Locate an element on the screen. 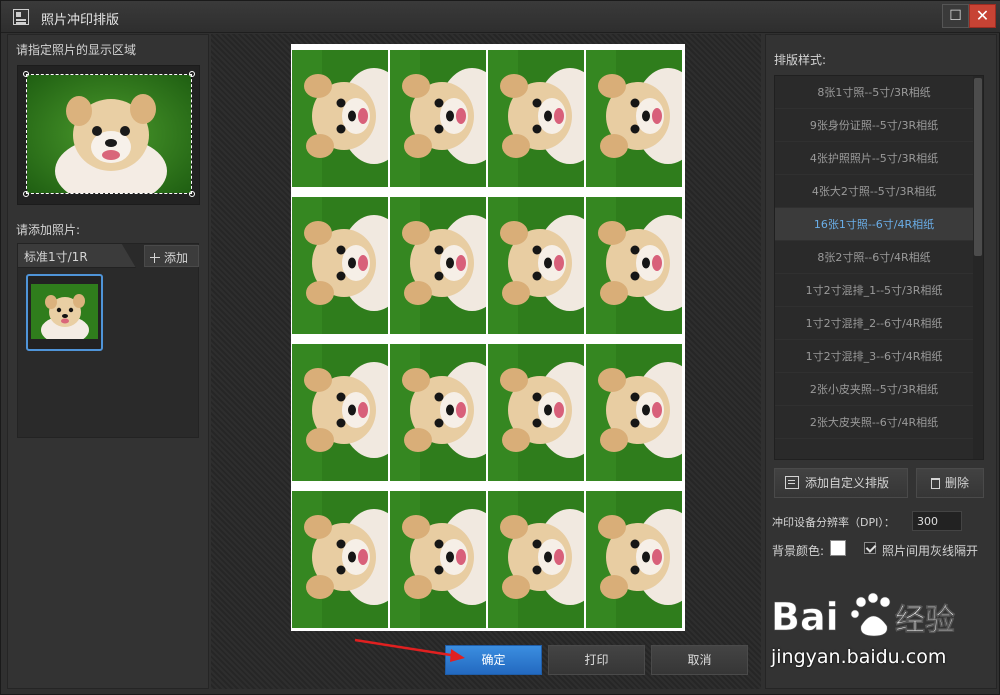  list-scrollbar is located at coordinates (978, 267).